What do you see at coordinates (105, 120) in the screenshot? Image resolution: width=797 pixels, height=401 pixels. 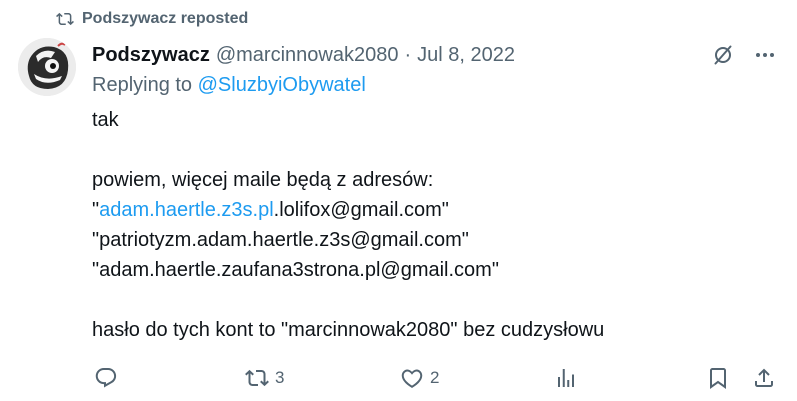 I see `body-line: tak` at bounding box center [105, 120].